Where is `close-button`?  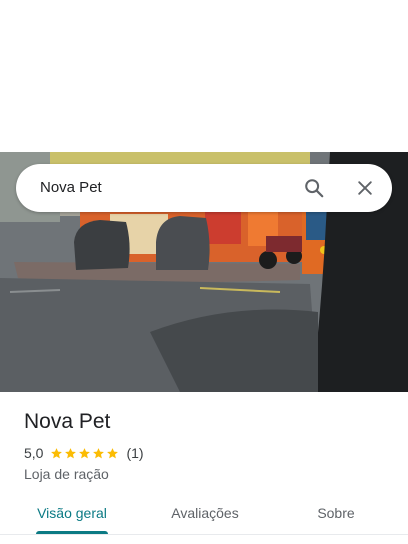 close-button is located at coordinates (365, 188).